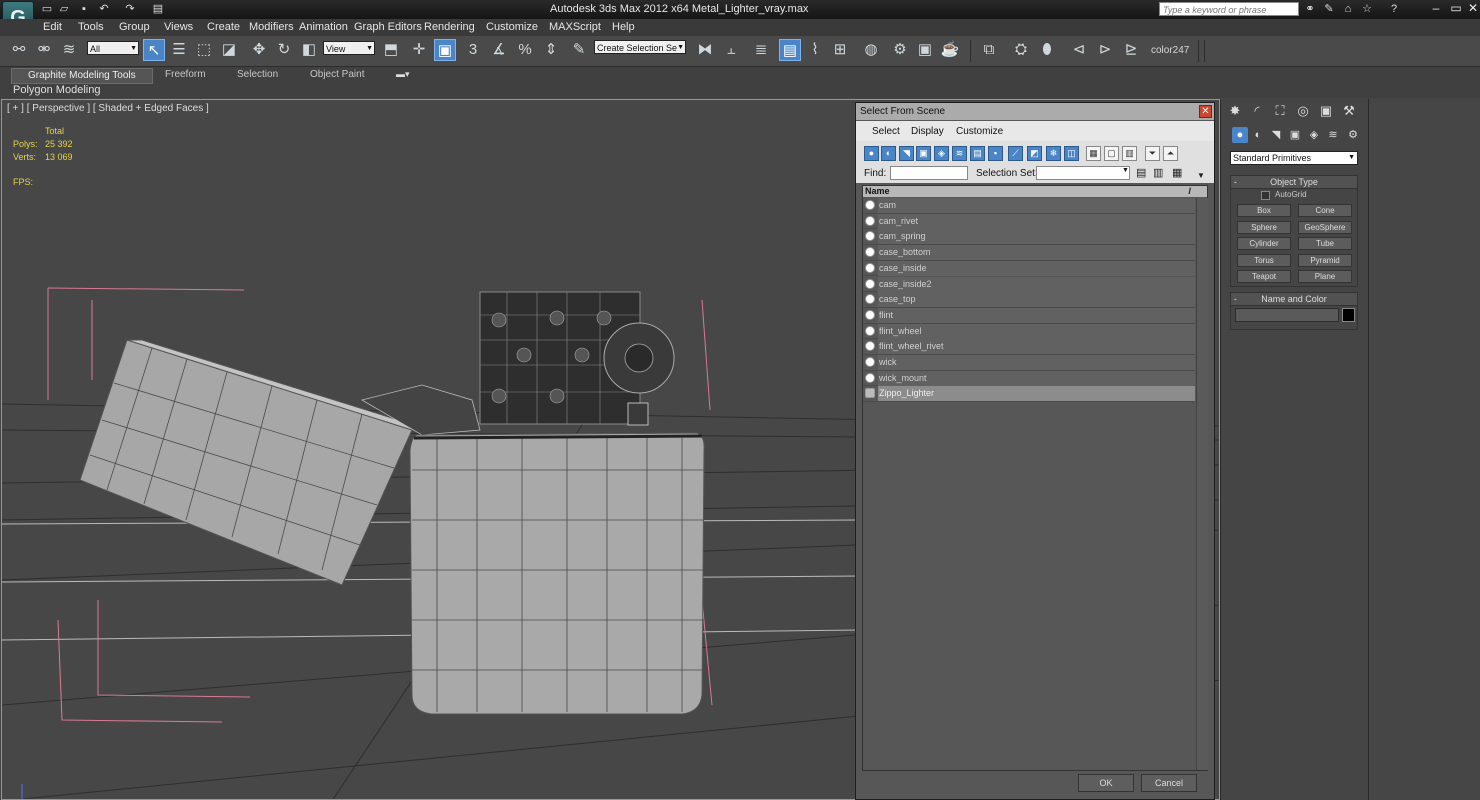 The height and width of the screenshot is (800, 1480). Describe the element at coordinates (1029, 221) in the screenshot. I see `list-item: cam_rivet` at that location.